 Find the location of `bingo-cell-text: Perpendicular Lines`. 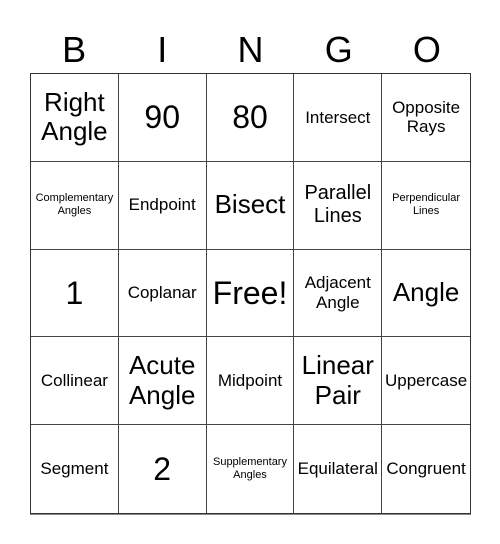

bingo-cell-text: Perpendicular Lines is located at coordinates (426, 205).